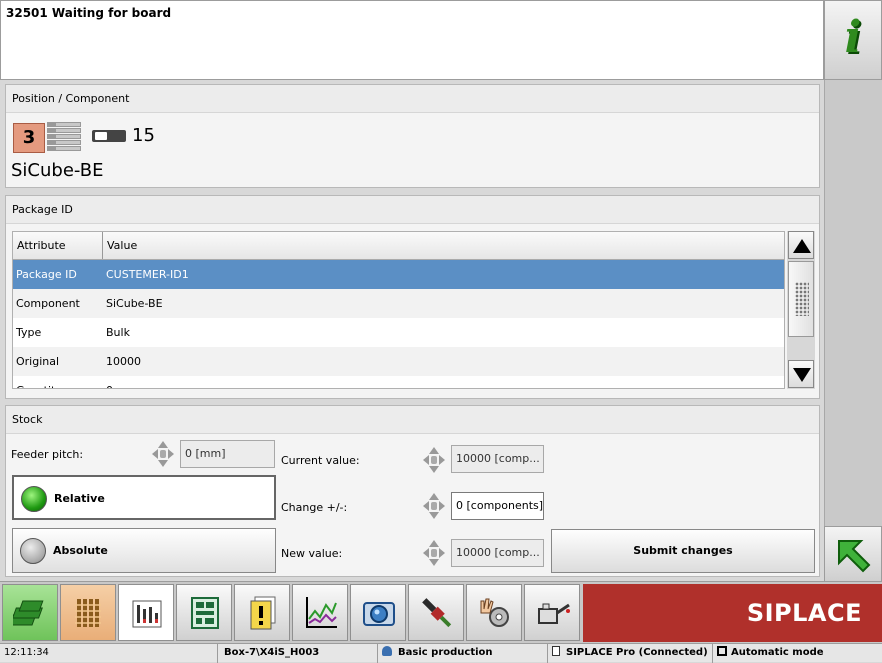 Image resolution: width=882 pixels, height=663 pixels. I want to click on arrow-down-icon, so click(802, 375).